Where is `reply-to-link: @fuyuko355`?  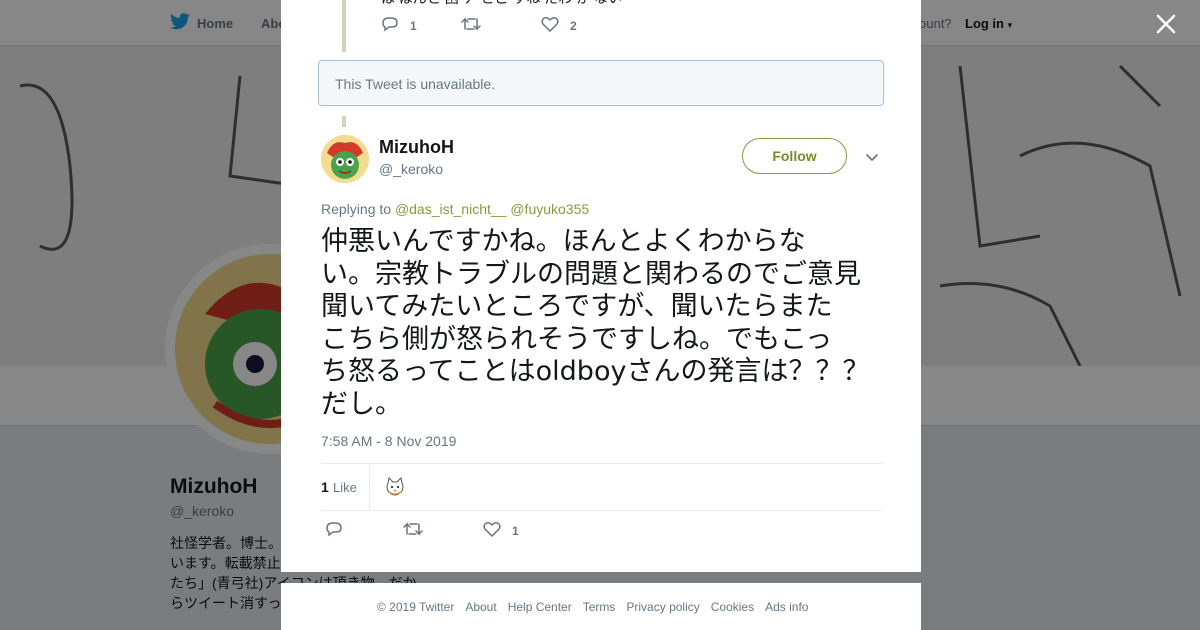
reply-to-link: @fuyuko355 is located at coordinates (549, 209).